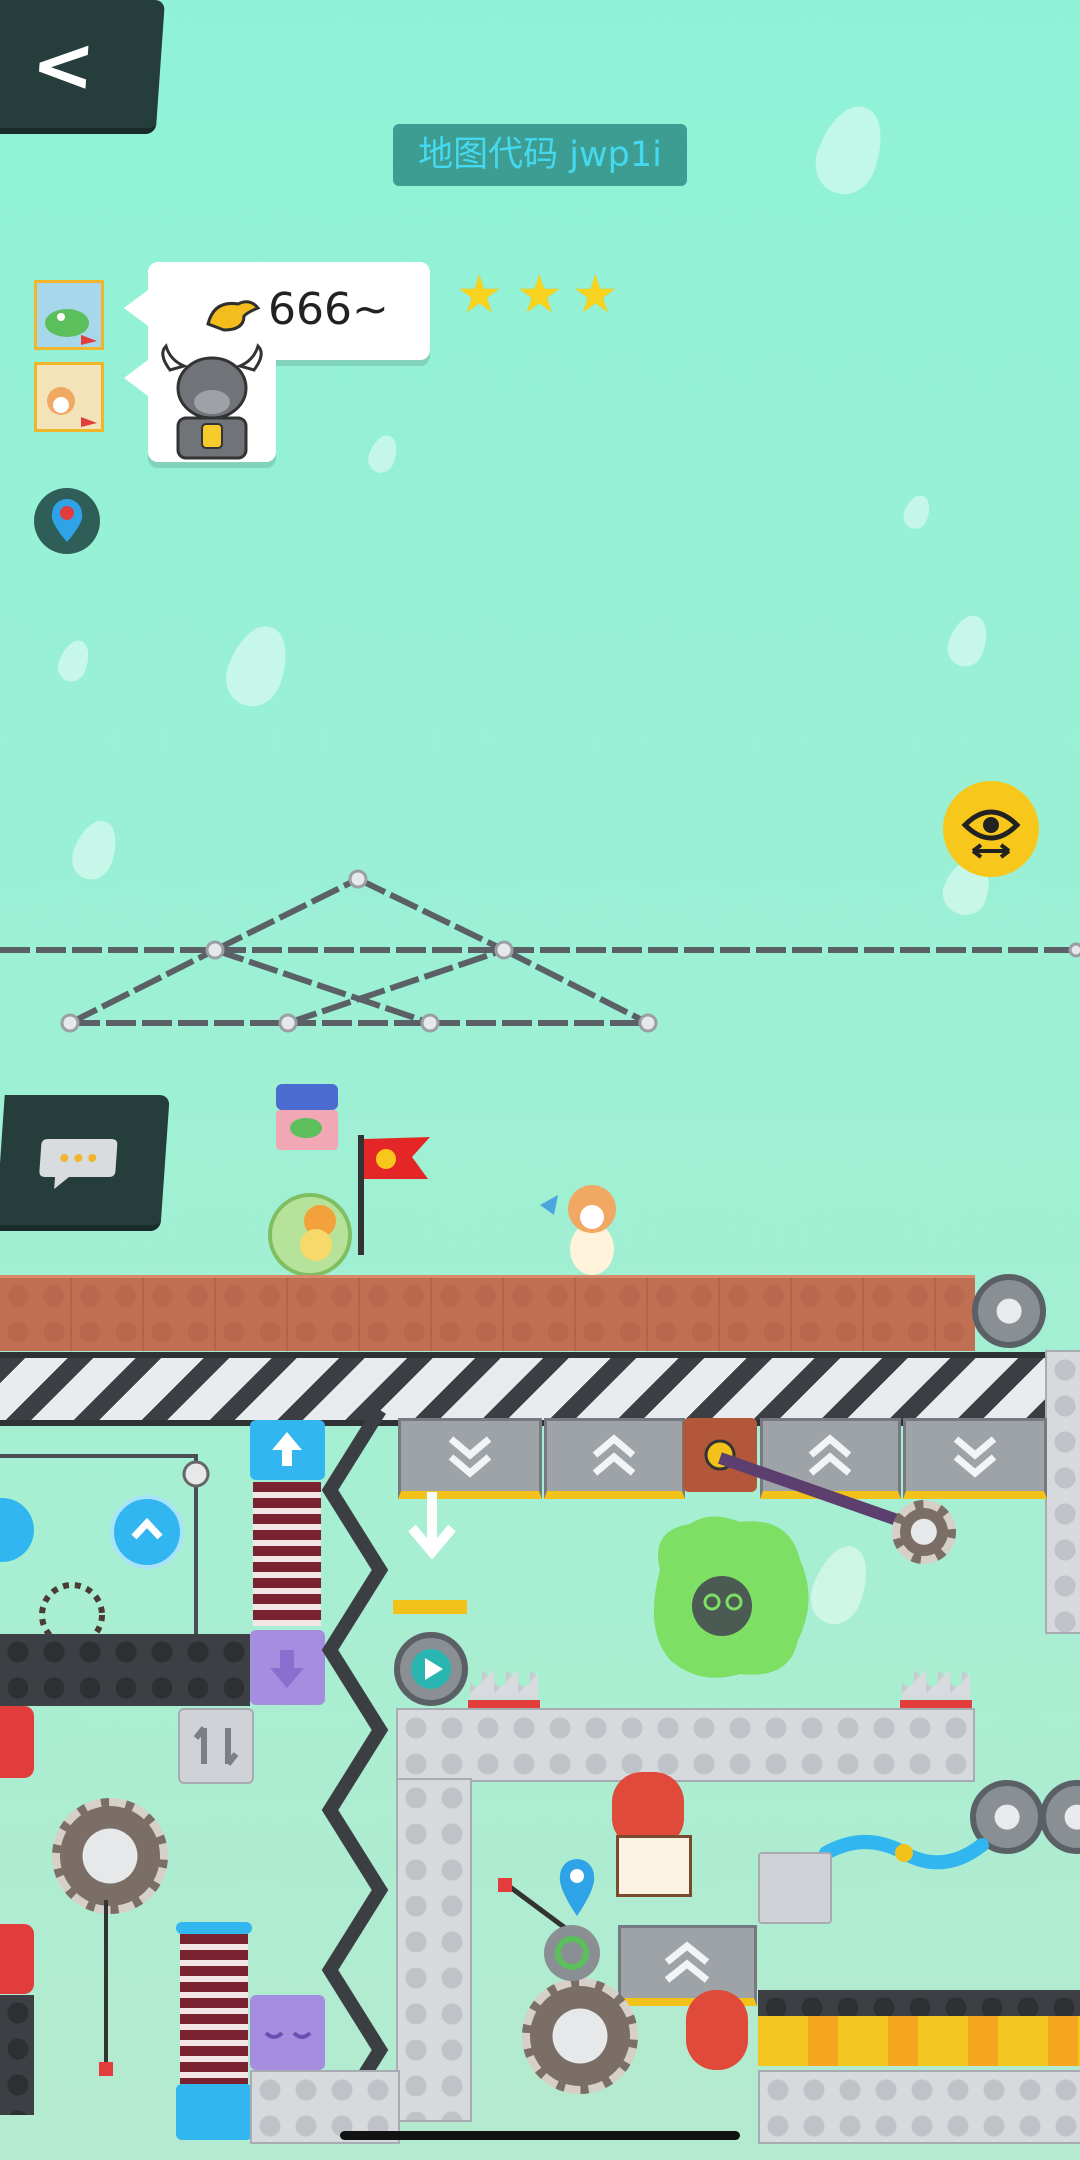 This screenshot has width=1080, height=2160. I want to click on shiba-avatar-icon, so click(69, 397).